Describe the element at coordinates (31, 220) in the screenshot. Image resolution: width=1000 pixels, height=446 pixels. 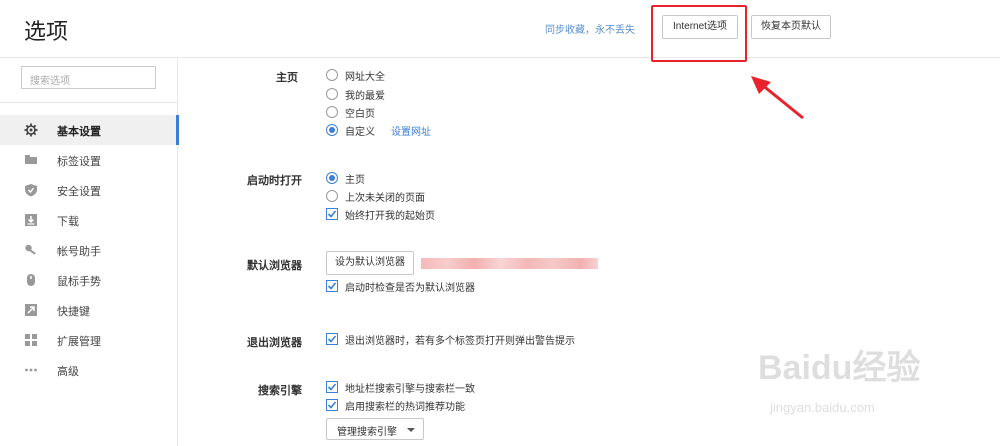
I see `download-icon` at that location.